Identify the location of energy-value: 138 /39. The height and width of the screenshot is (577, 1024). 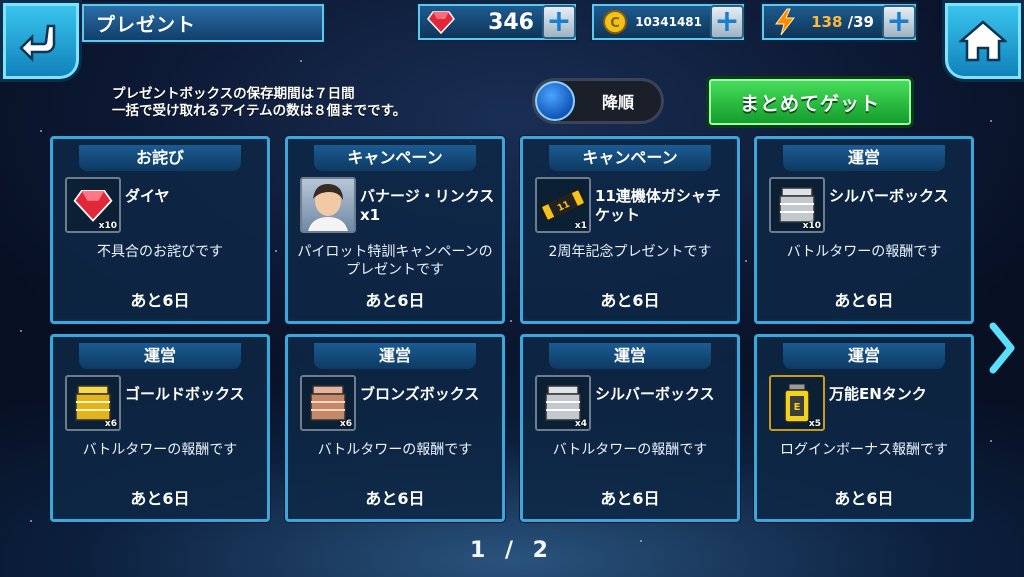
(841, 22).